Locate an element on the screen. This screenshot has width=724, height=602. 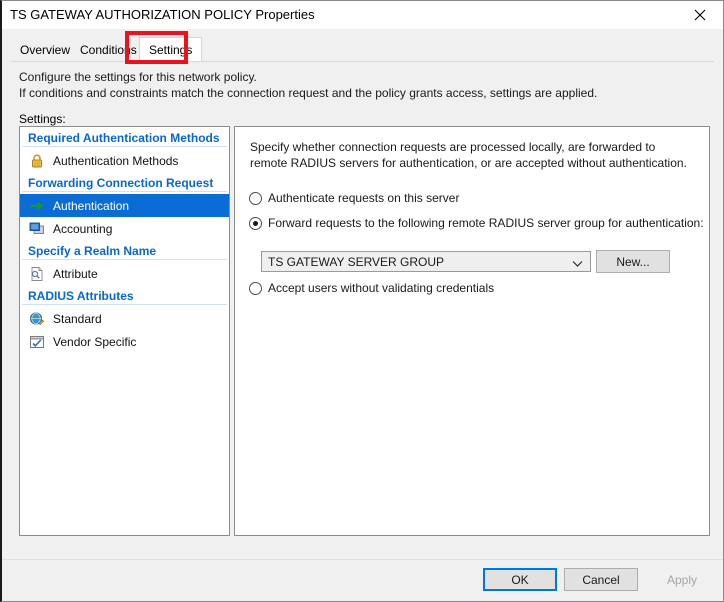
chevron-down-icon is located at coordinates (577, 264).